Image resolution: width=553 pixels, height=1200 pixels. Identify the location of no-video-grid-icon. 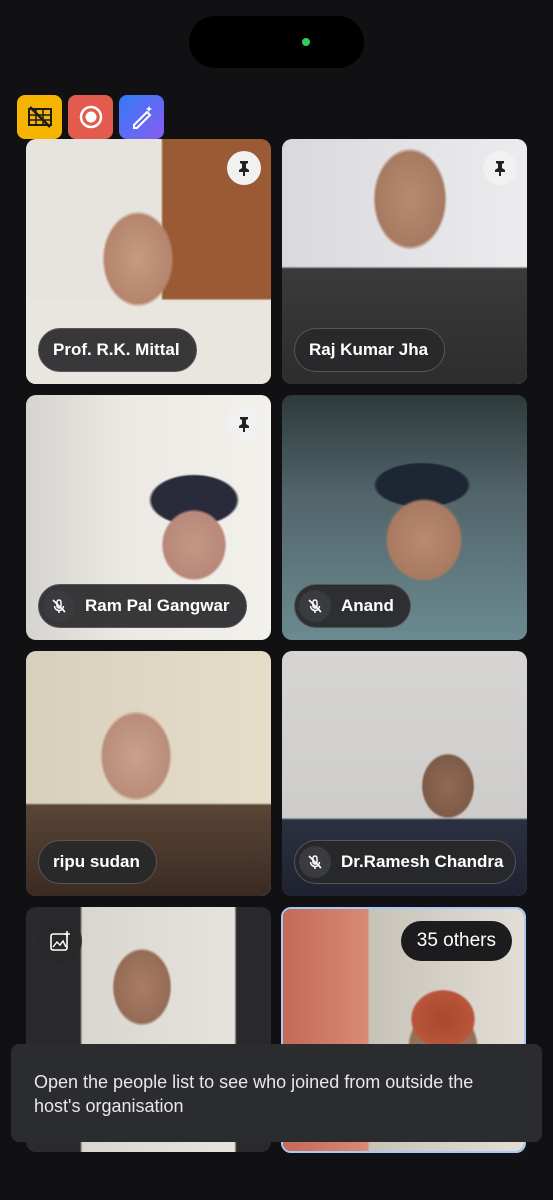
(39, 117).